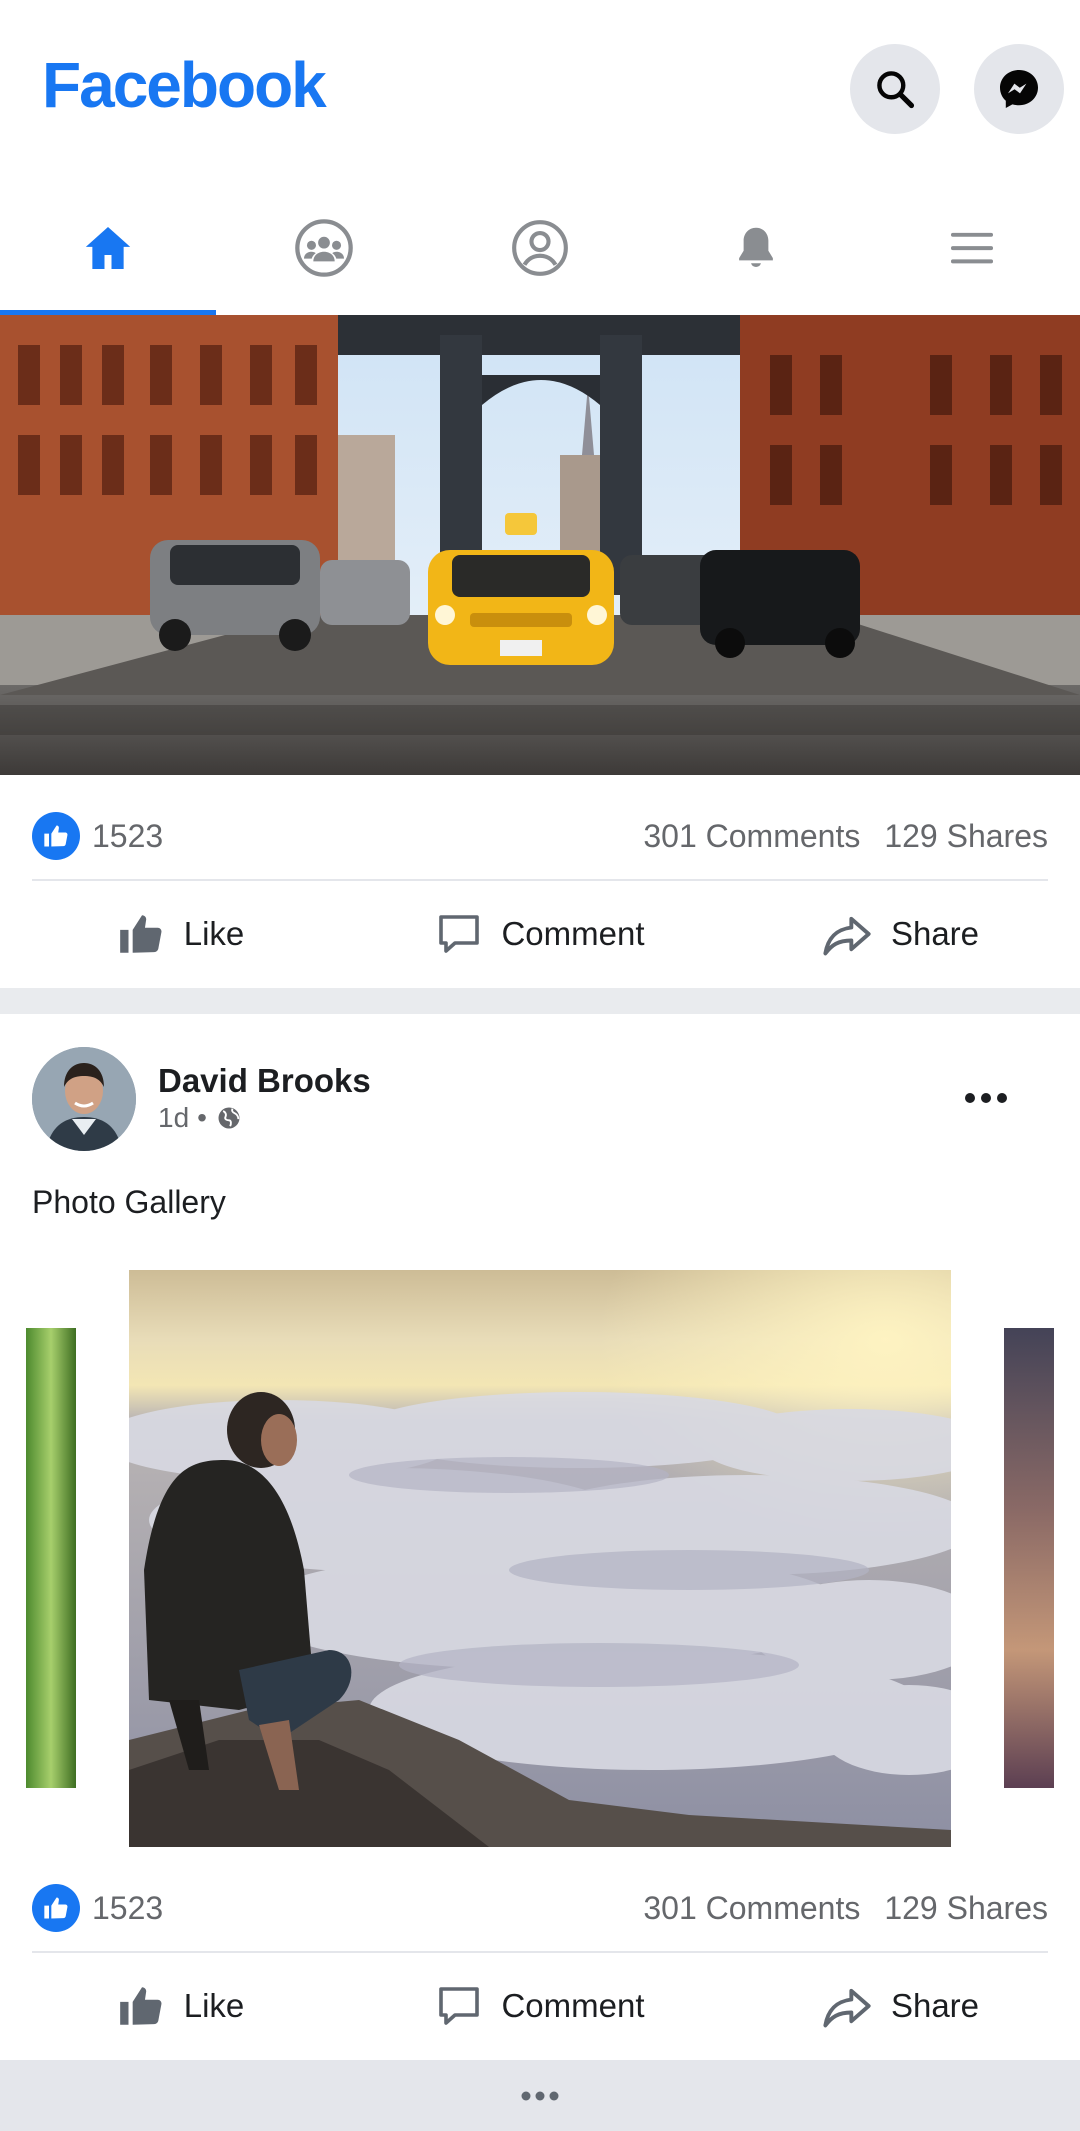 Image resolution: width=1080 pixels, height=2131 pixels. I want to click on post-text: Photo Gallery, so click(129, 1202).